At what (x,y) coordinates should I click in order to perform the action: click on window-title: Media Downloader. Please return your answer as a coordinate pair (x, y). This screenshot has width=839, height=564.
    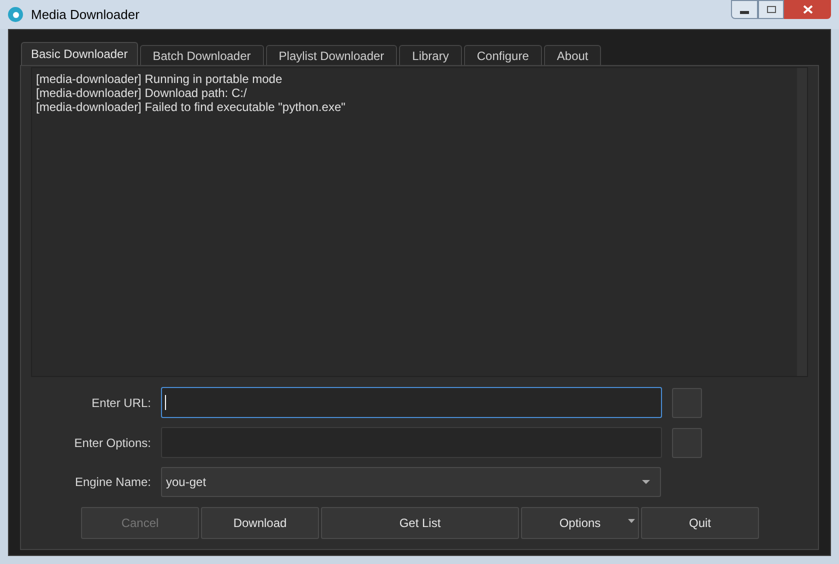
    Looking at the image, I should click on (85, 15).